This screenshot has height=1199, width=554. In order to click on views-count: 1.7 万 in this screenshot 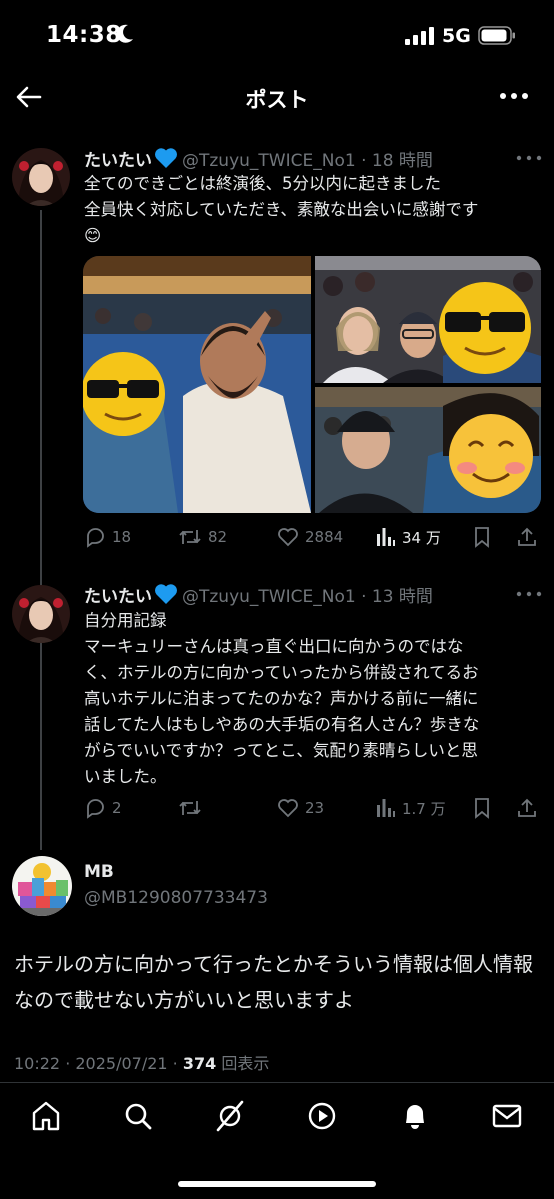, I will do `click(424, 808)`.